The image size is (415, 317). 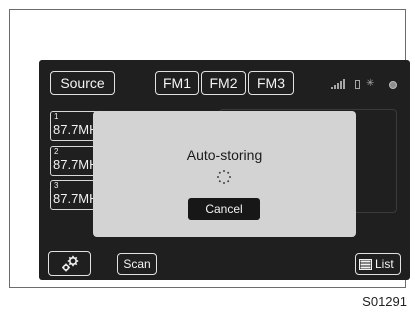 I want to click on signal-bars-icon, so click(x=340, y=84).